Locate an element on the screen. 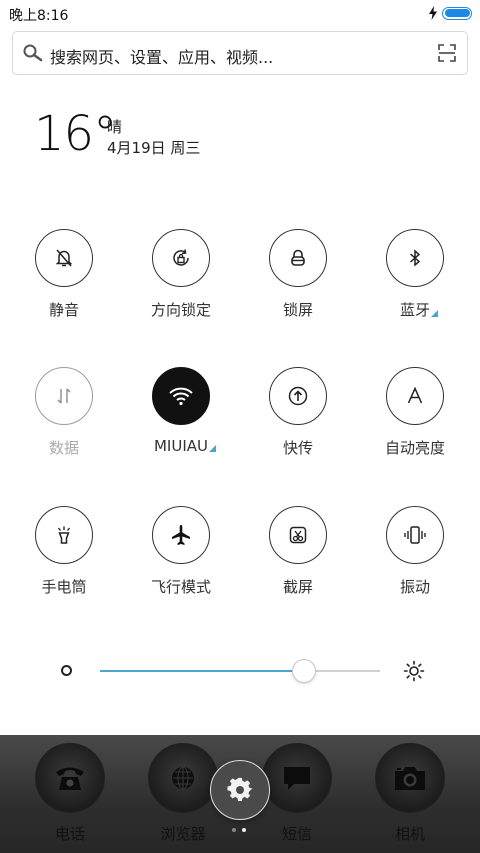 This screenshot has width=480, height=853. lock-icon is located at coordinates (298, 257).